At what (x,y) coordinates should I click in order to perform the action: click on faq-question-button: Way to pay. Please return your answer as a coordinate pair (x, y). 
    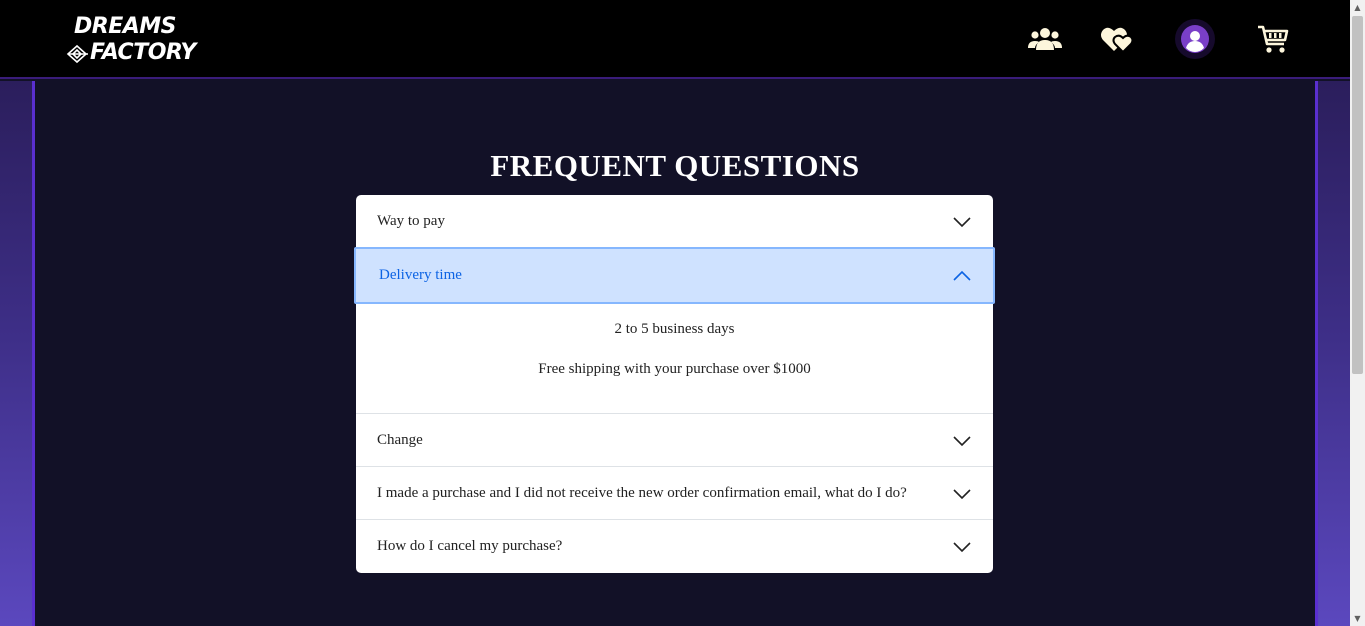
    Looking at the image, I should click on (674, 221).